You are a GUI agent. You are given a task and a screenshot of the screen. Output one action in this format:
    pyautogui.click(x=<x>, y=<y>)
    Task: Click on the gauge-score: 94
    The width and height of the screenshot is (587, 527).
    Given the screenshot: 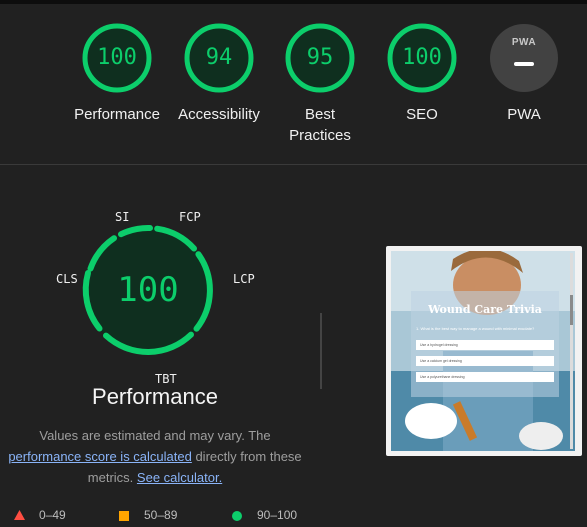 What is the action you would take?
    pyautogui.click(x=219, y=57)
    